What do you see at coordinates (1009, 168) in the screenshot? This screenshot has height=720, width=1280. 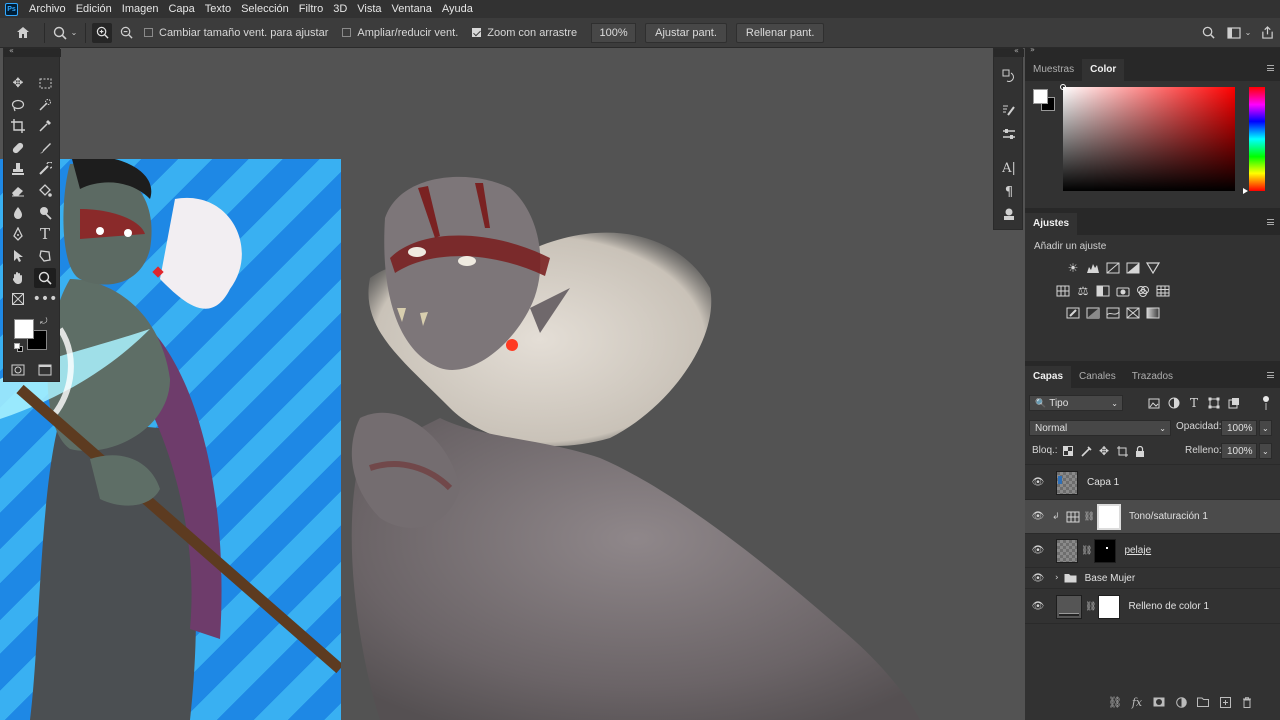 I see `character-panel-icon: A|` at bounding box center [1009, 168].